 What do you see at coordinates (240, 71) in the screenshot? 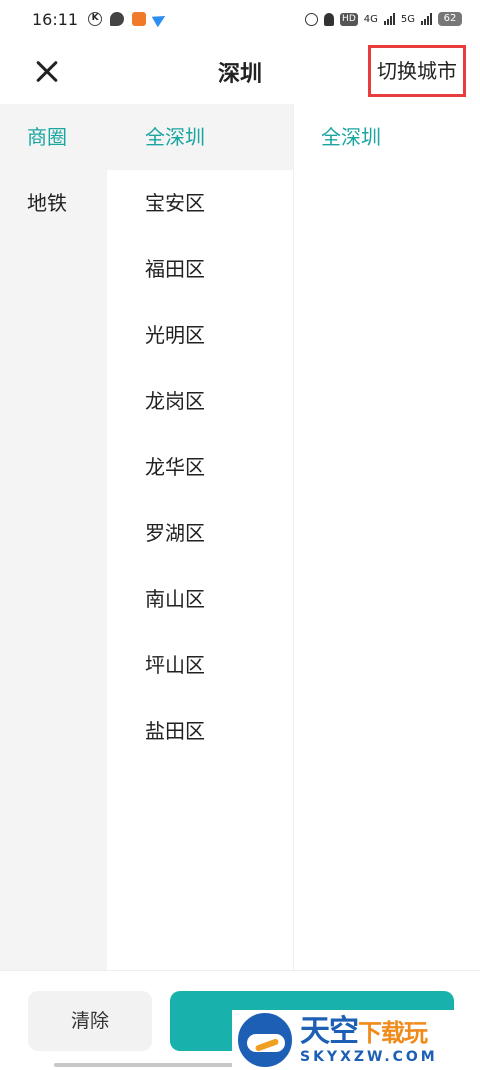
I see `header: 深圳 切换城市` at bounding box center [240, 71].